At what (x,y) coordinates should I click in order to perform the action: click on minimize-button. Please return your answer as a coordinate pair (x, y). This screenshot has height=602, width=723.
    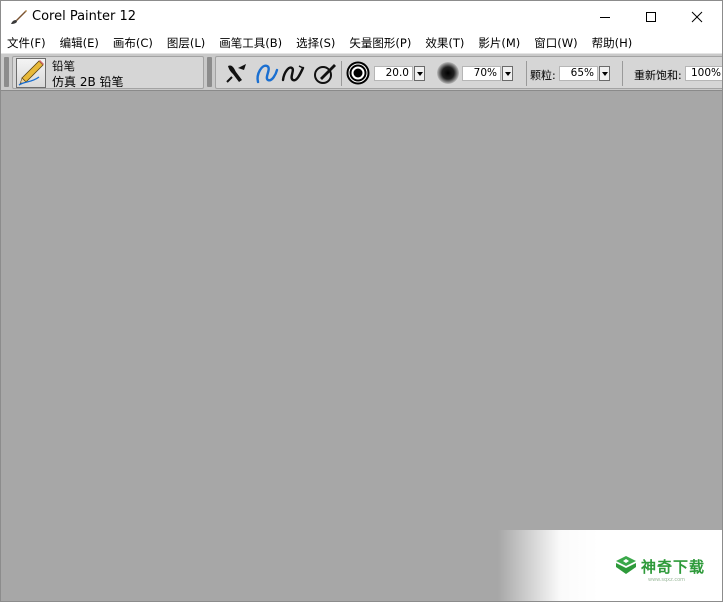
    Looking at the image, I should click on (605, 17).